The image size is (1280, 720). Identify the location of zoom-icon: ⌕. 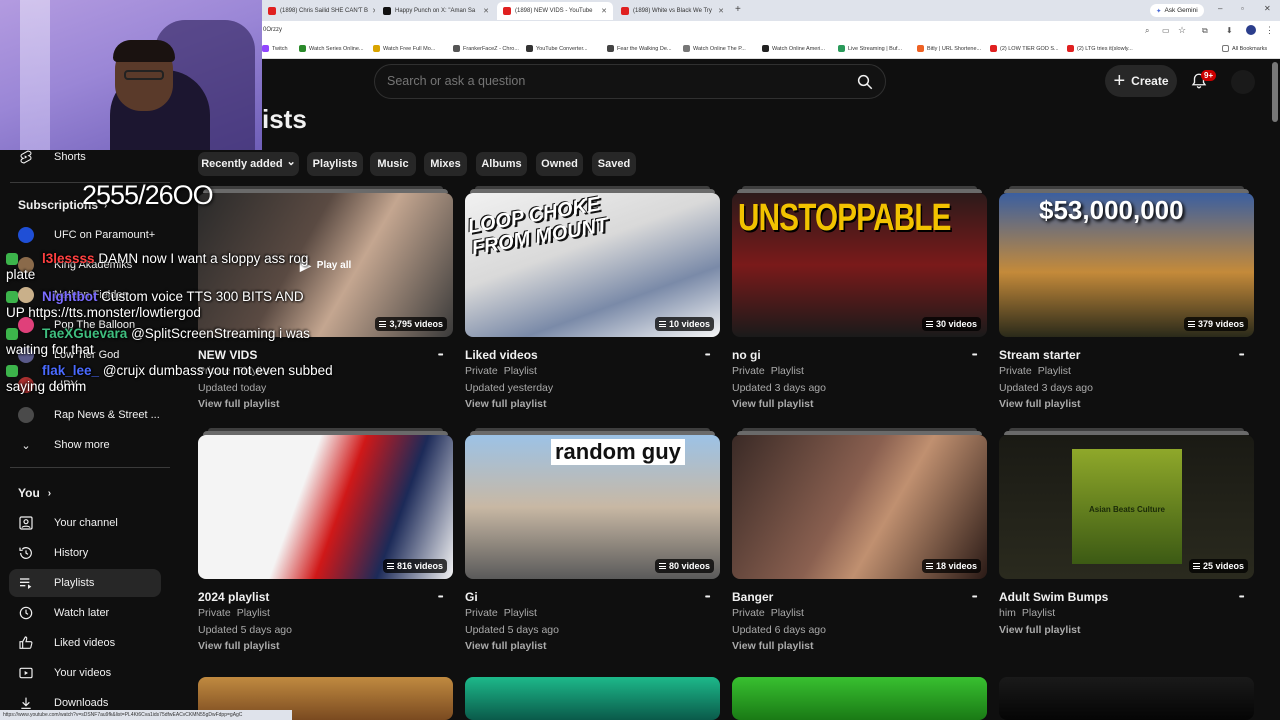
(1147, 31).